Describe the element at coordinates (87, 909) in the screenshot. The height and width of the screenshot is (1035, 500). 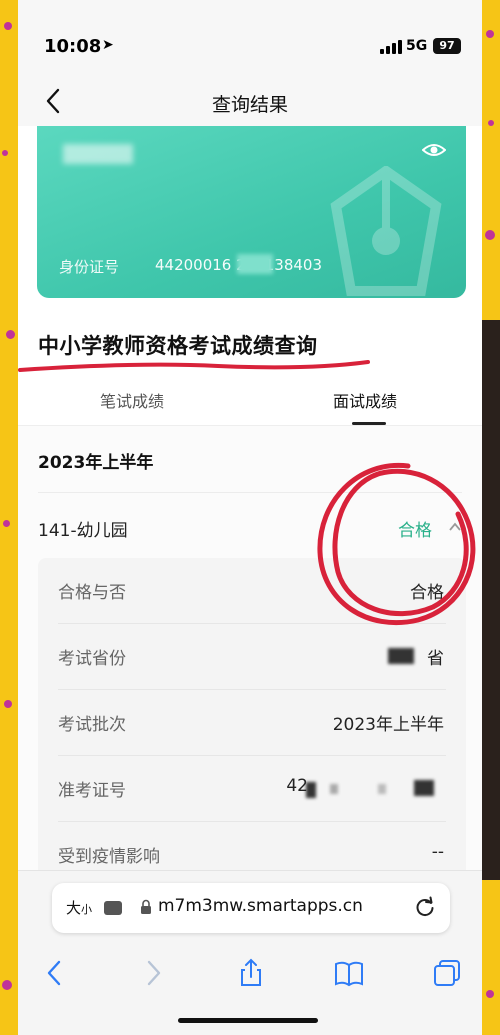
I see `text-size-small: 小` at that location.